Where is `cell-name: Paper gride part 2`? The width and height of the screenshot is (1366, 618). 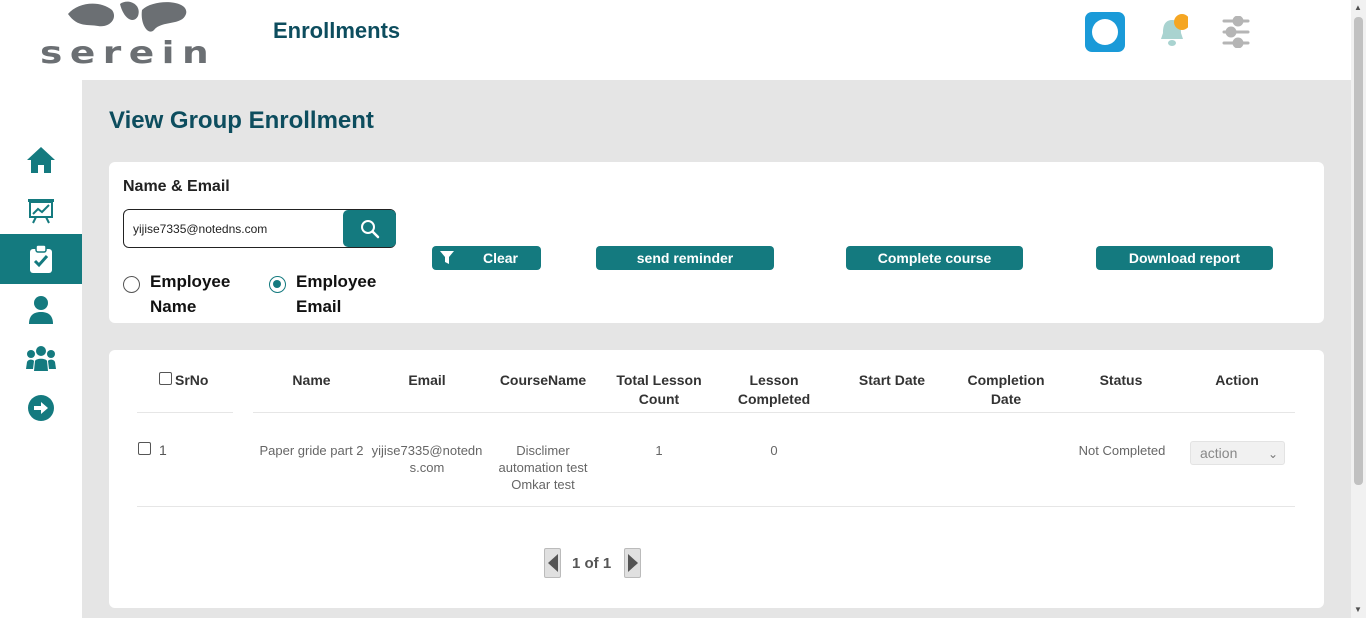
cell-name: Paper gride part 2 is located at coordinates (311, 450).